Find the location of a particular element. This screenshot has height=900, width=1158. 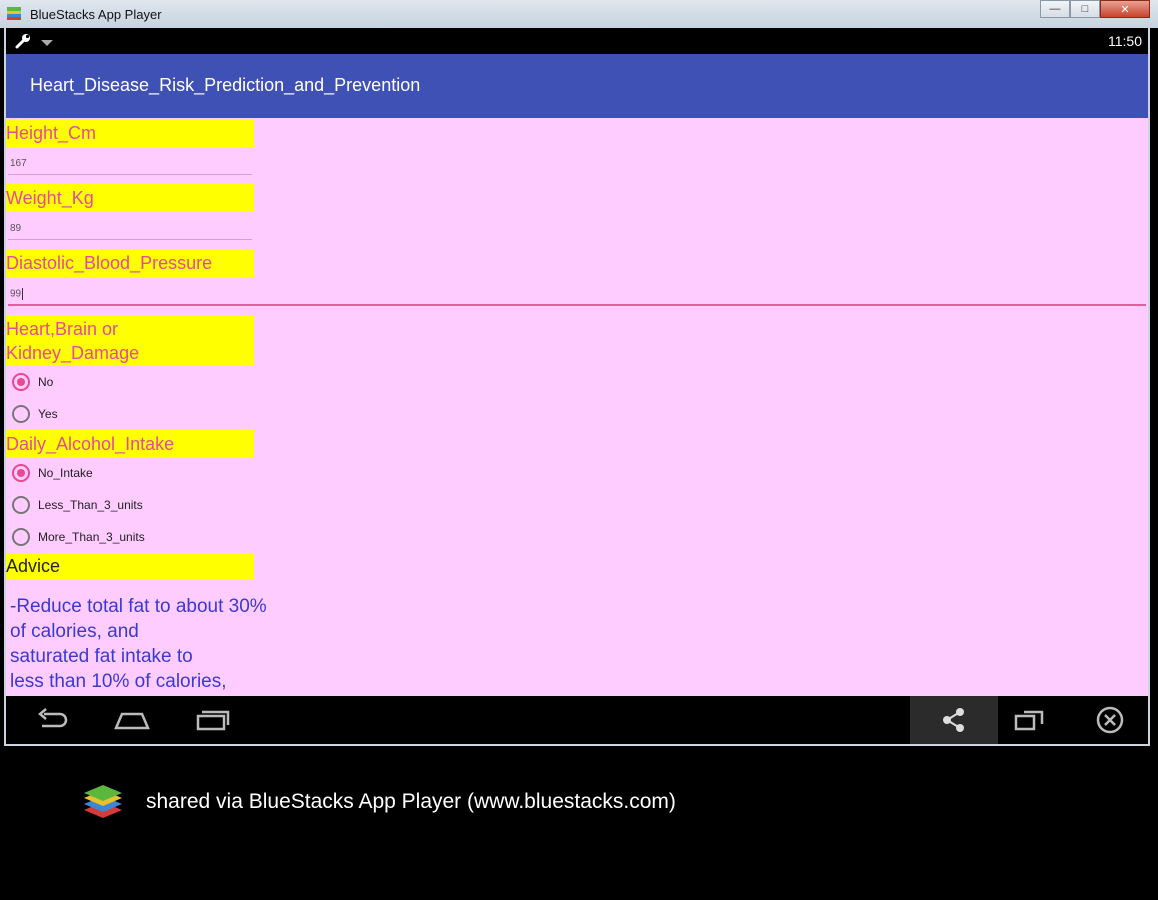

status-bar: 11:50 is located at coordinates (577, 41).